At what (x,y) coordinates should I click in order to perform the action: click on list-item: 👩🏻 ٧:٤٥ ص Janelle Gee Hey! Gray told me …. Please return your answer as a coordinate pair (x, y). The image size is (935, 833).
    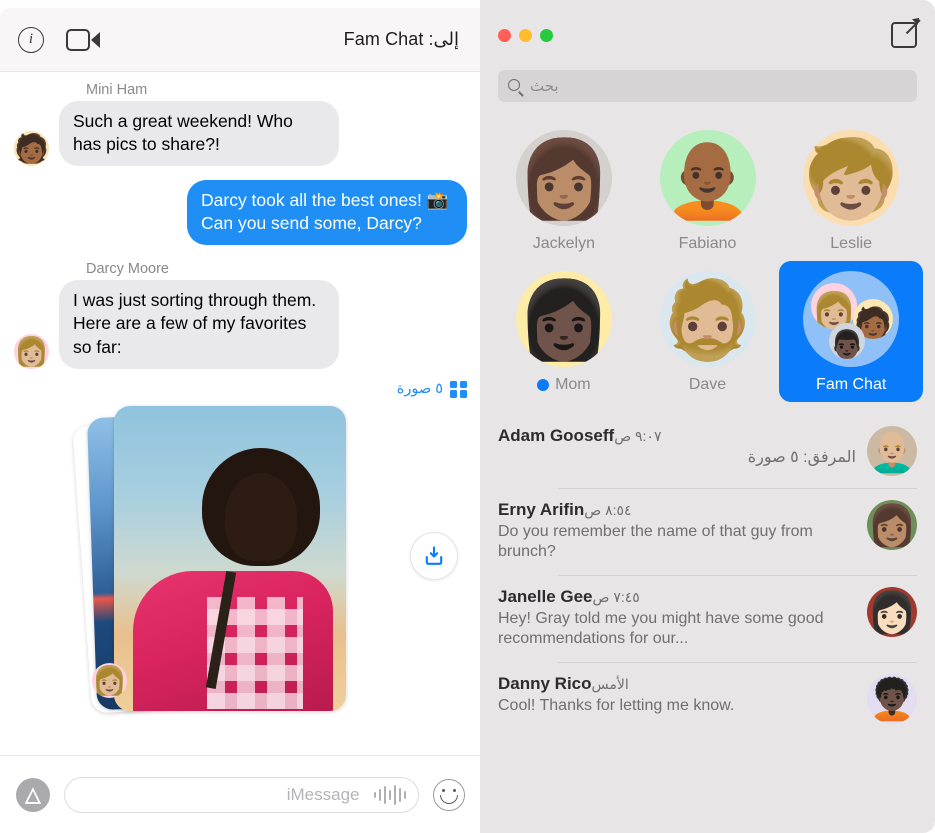
    Looking at the image, I should click on (707, 618).